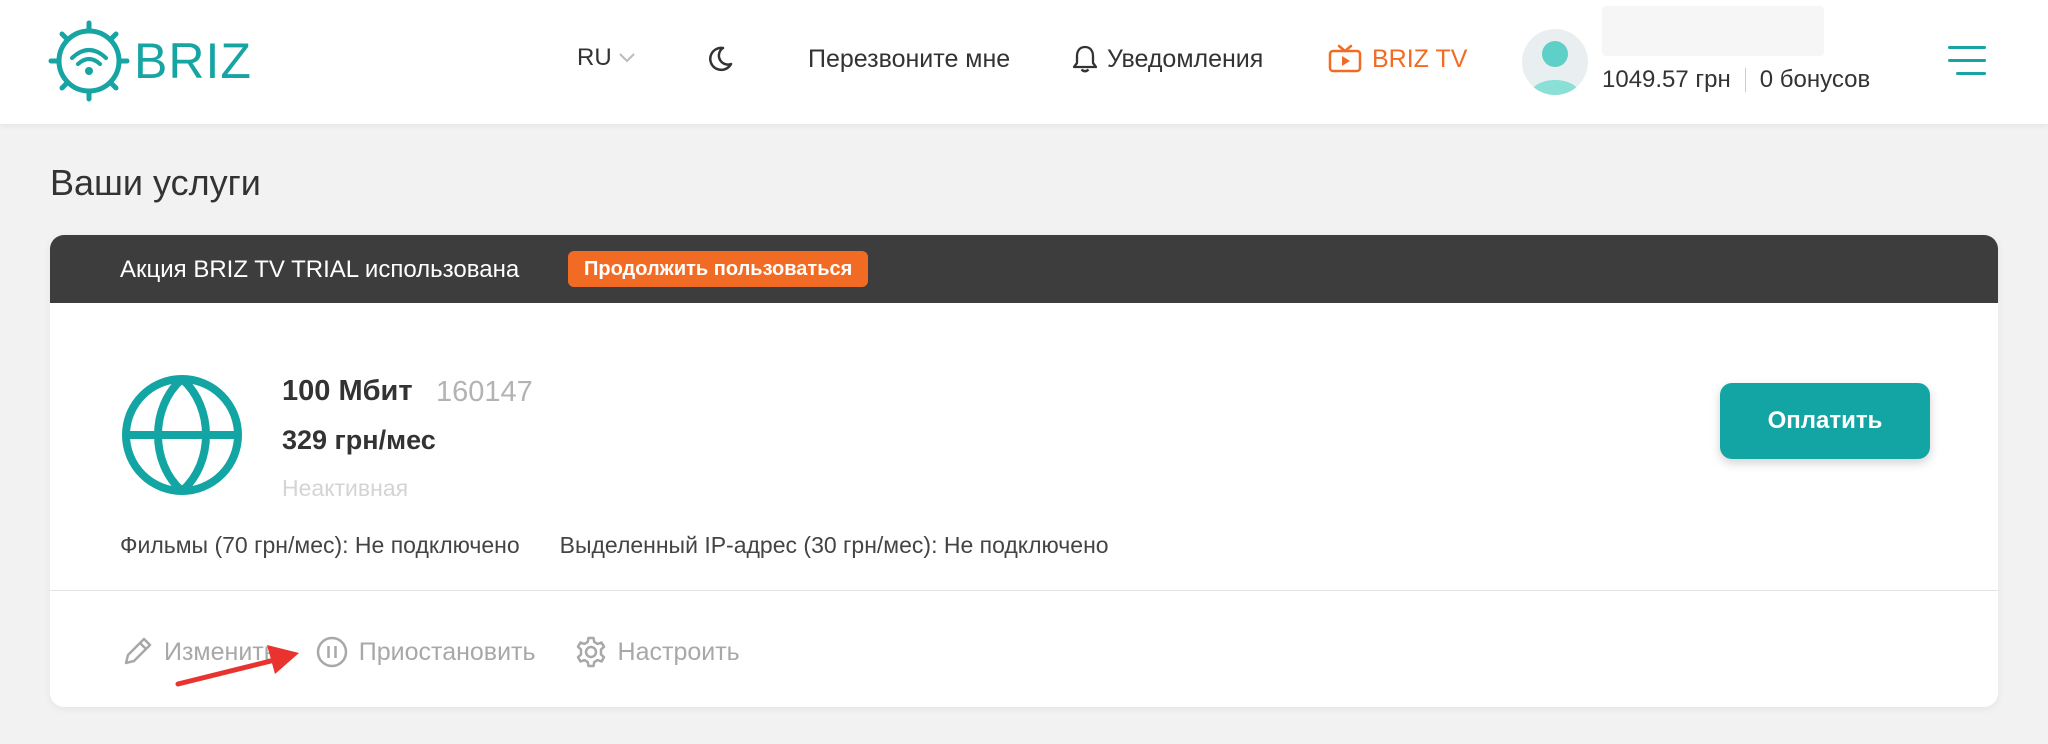 This screenshot has width=2048, height=744. I want to click on language-selector: RU, so click(606, 58).